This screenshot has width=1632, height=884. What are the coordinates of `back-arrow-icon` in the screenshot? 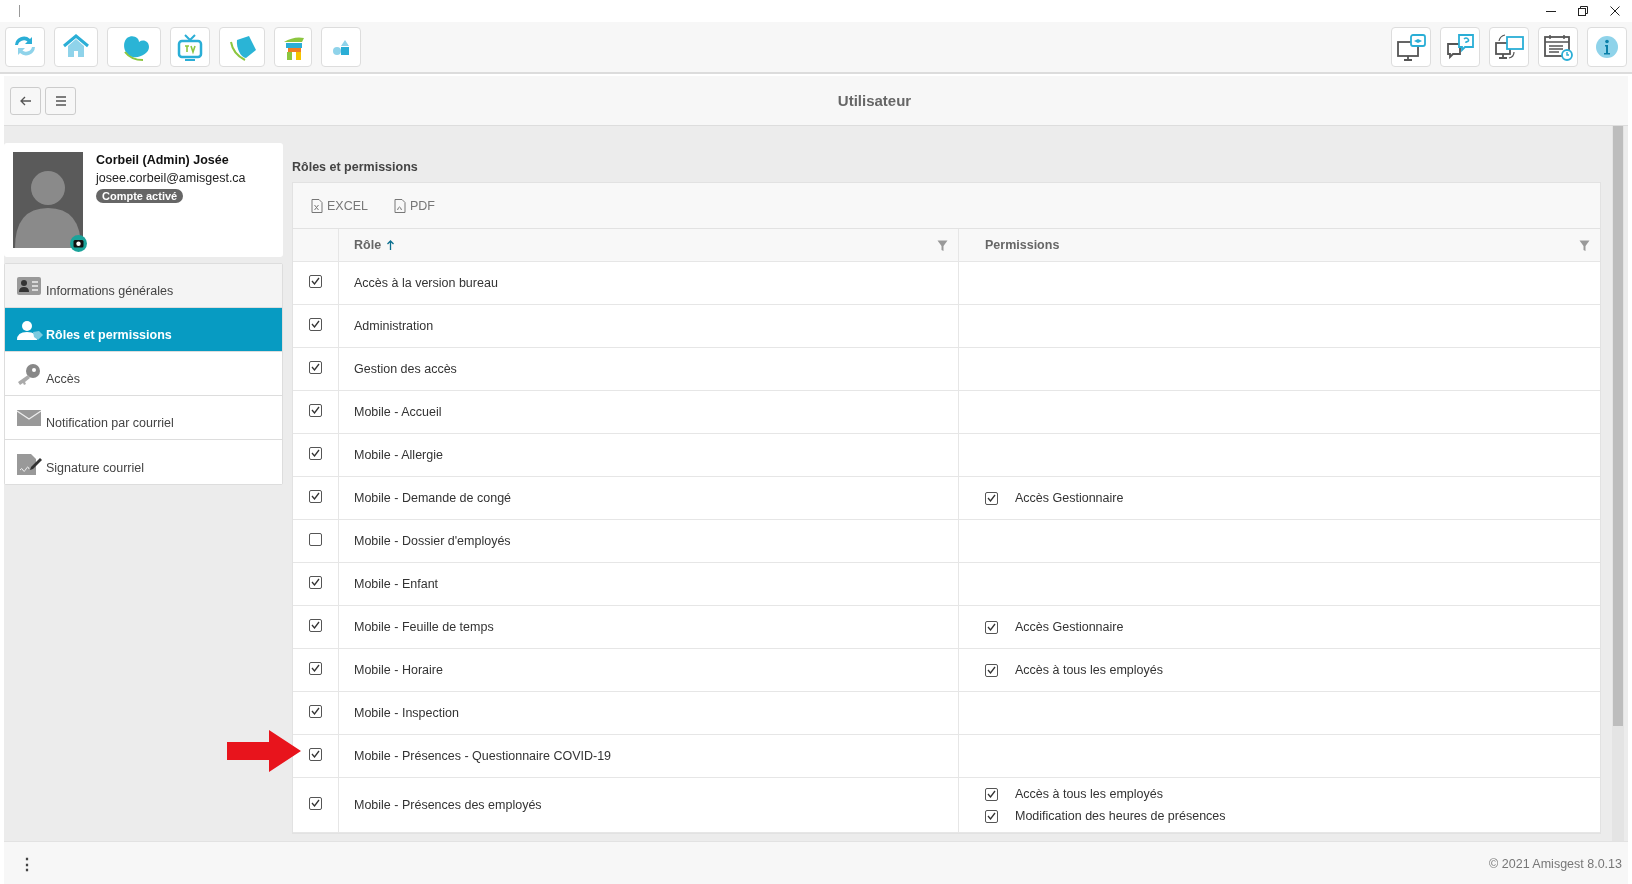 It's located at (25, 100).